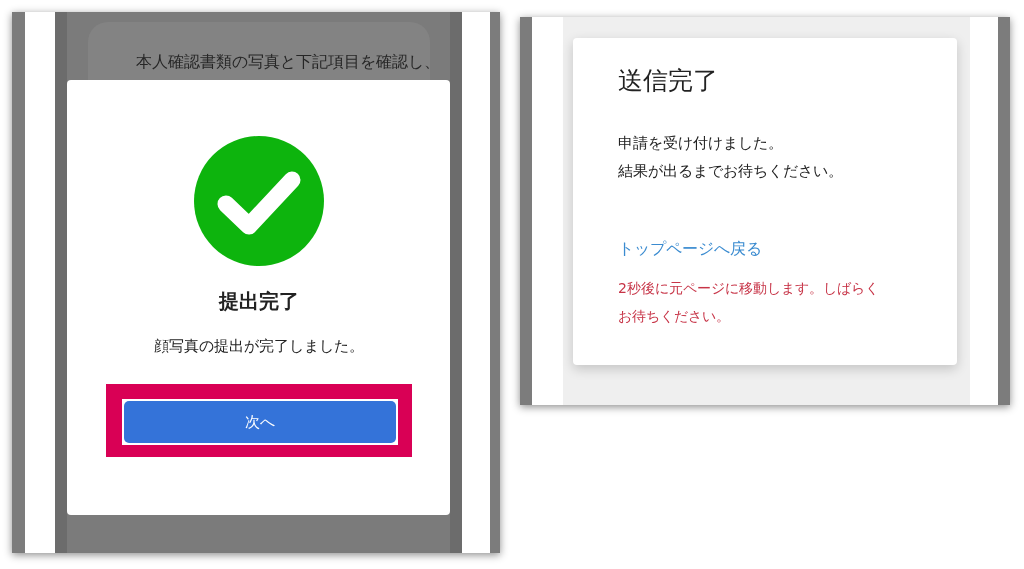  I want to click on redirect-notice: 2秒後に元ページに移動します。しばらくお待ちください。, so click(749, 302).